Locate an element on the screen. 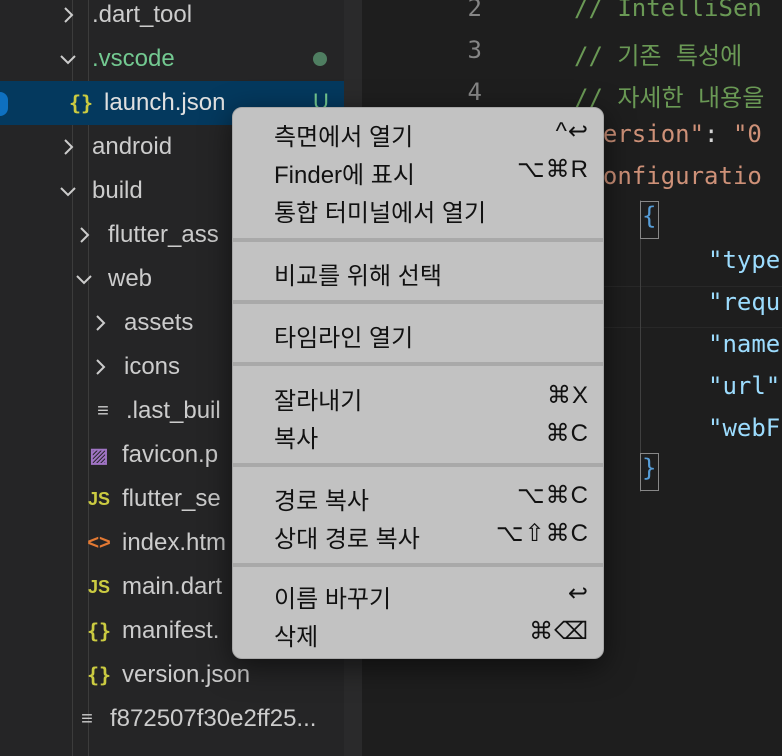  code-token: { is located at coordinates (649, 216).